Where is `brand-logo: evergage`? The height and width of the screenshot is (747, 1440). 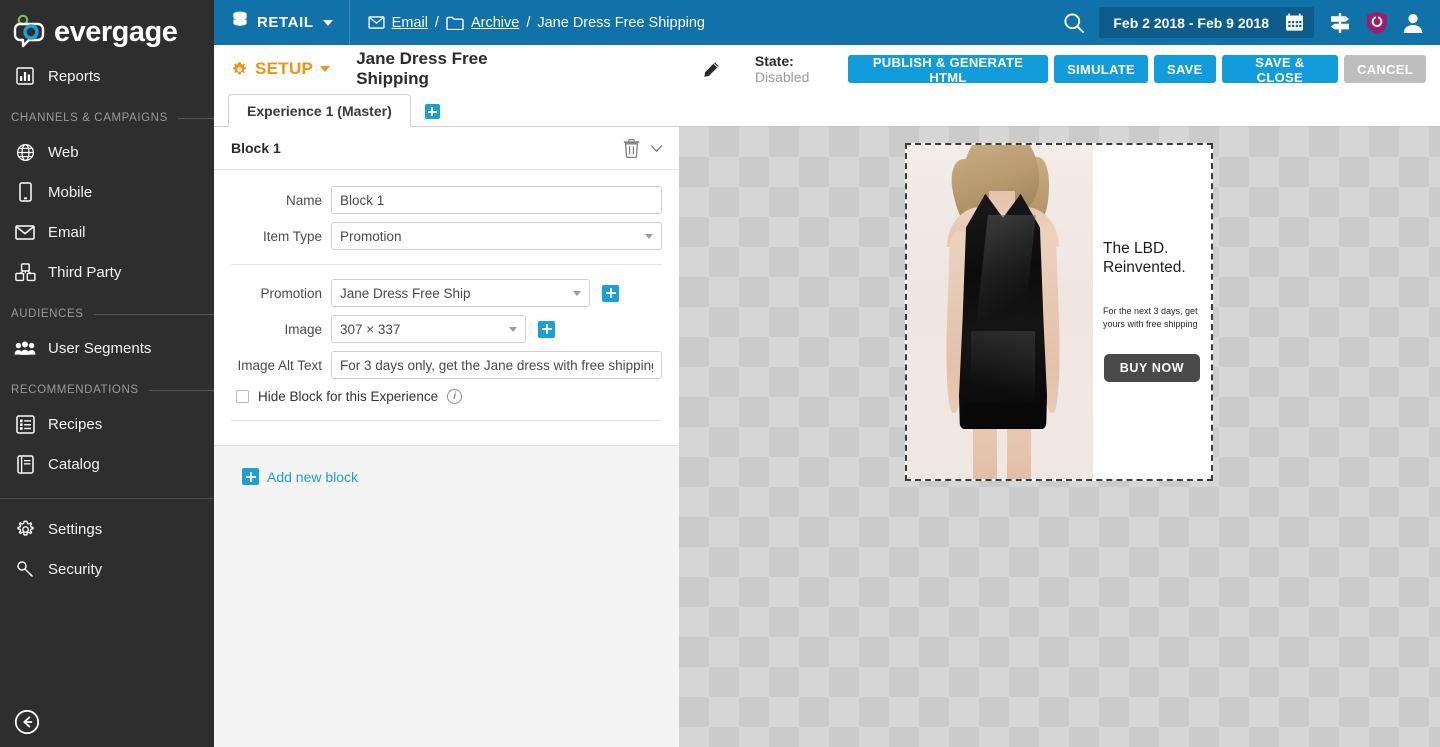
brand-logo: evergage is located at coordinates (107, 28).